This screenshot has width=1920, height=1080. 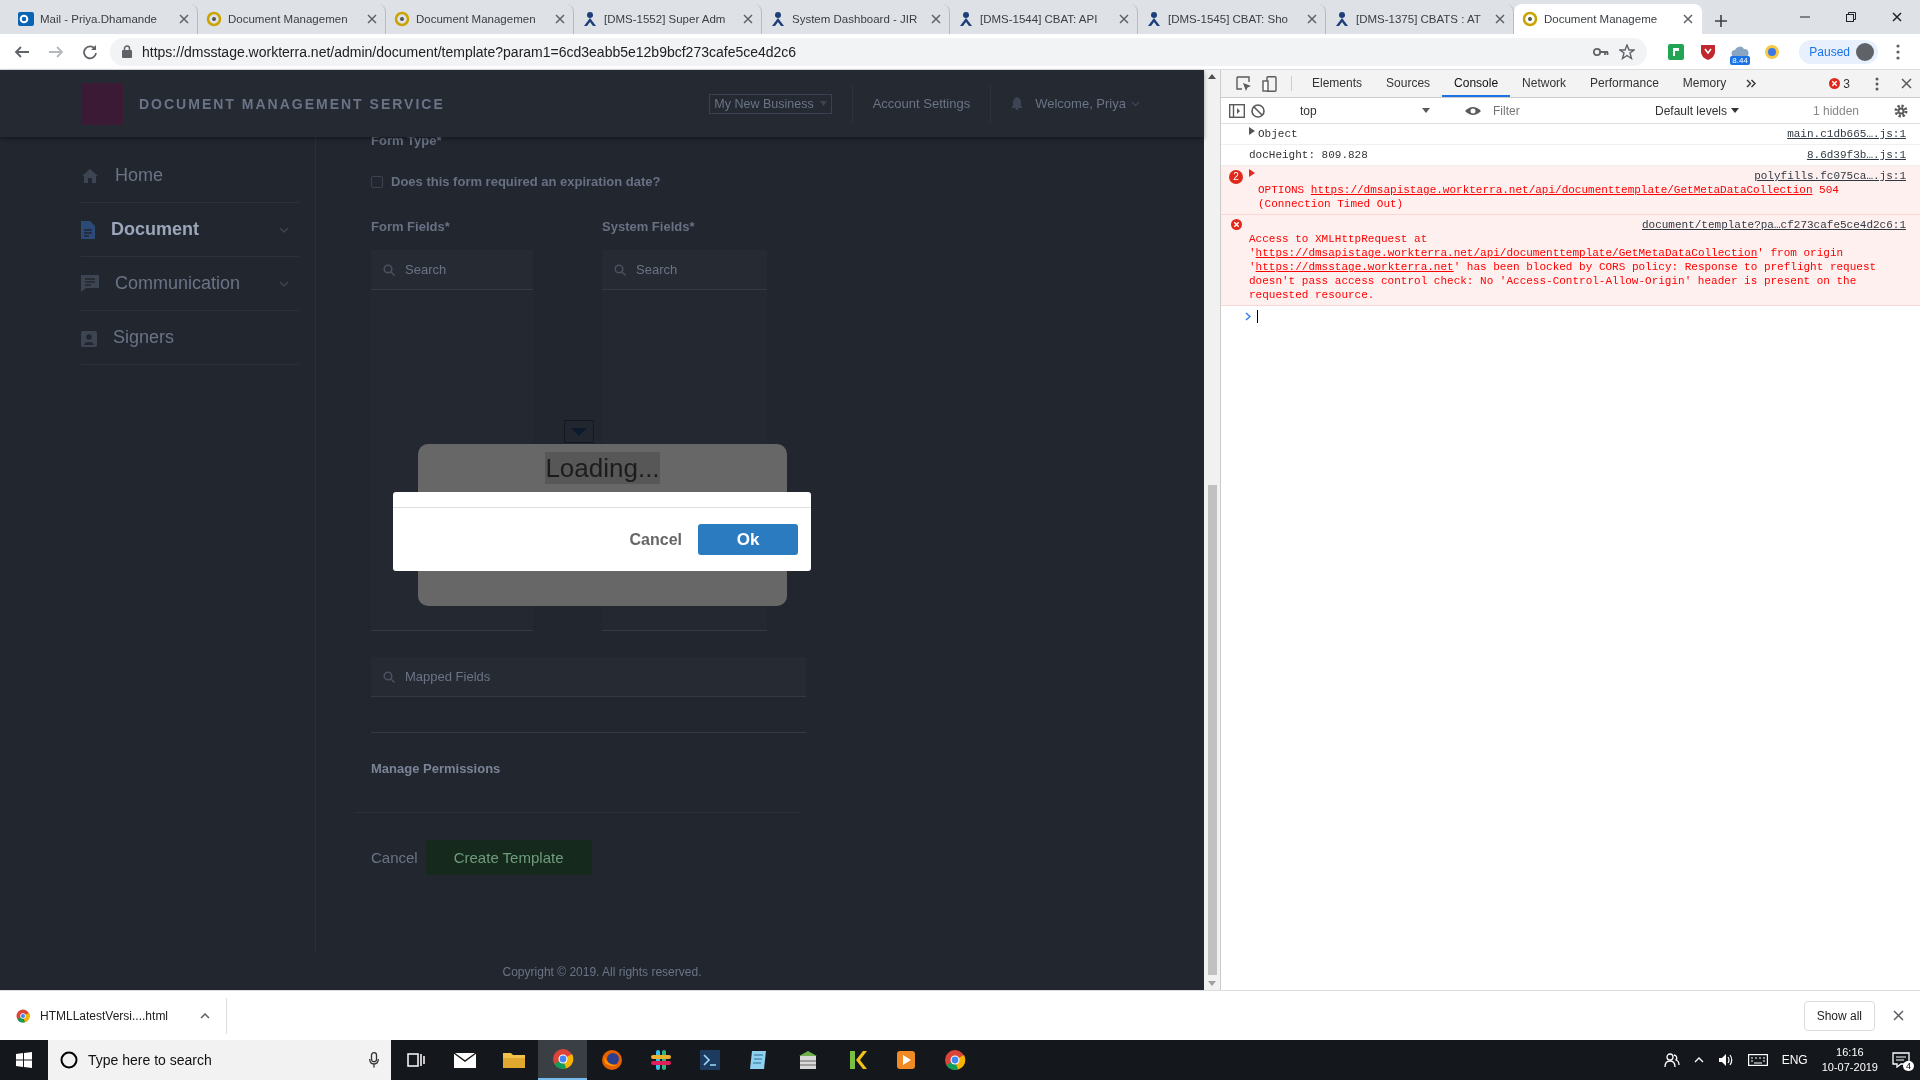 What do you see at coordinates (1773, 225) in the screenshot?
I see `source-link: document/template?pa…cf273cafe5ce4d2c6:1` at bounding box center [1773, 225].